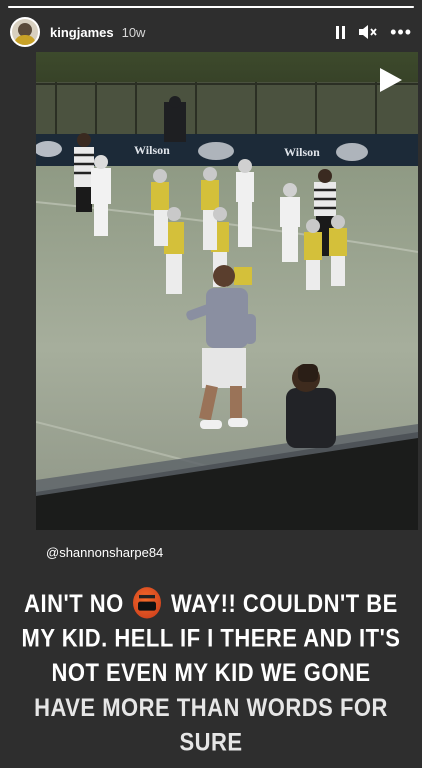 The width and height of the screenshot is (422, 768). Describe the element at coordinates (152, 150) in the screenshot. I see `sponsor-logo: Wilson` at that location.